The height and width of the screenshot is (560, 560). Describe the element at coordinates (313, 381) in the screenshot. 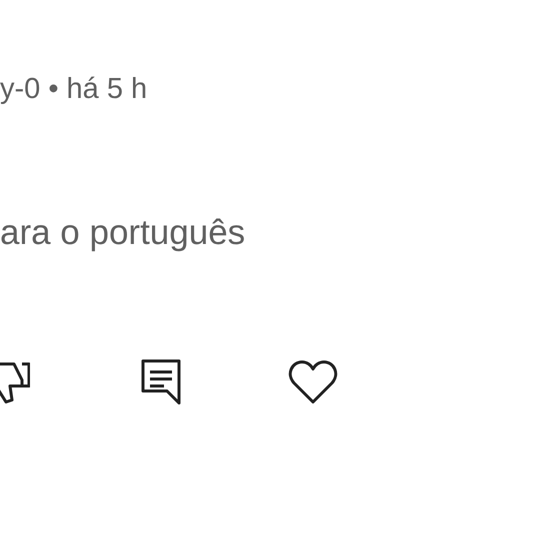

I see `heart-icon` at that location.